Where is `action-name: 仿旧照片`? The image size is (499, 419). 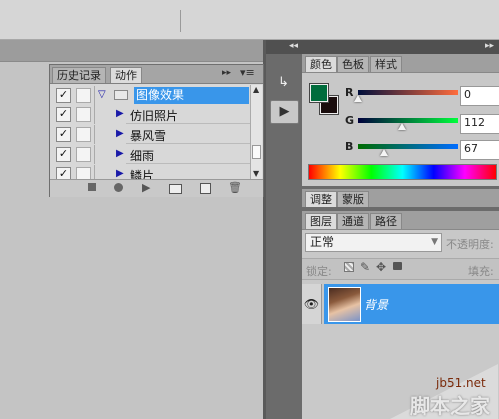
action-name: 仿旧照片 is located at coordinates (154, 116).